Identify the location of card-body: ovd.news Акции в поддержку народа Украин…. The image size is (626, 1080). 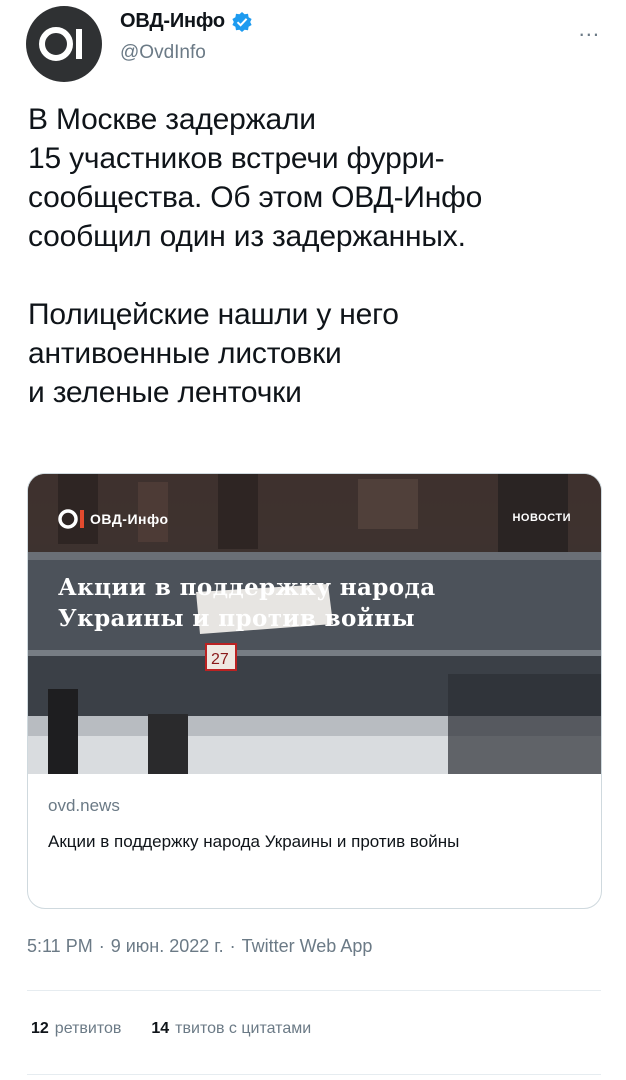
(313, 825).